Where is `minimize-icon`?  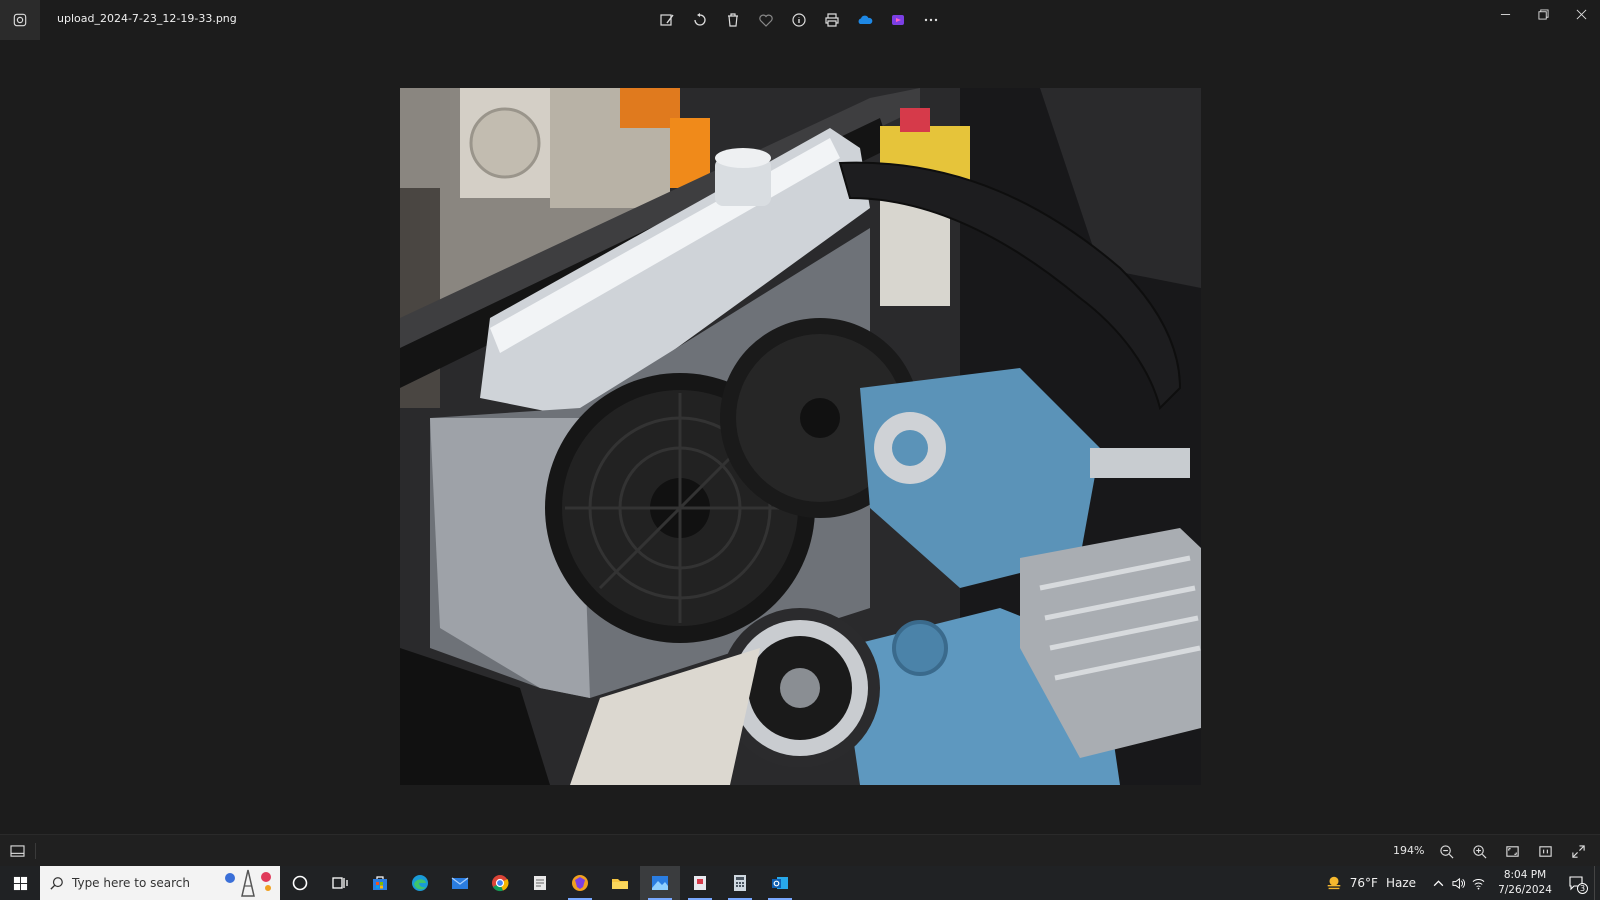
minimize-icon is located at coordinates (1505, 14).